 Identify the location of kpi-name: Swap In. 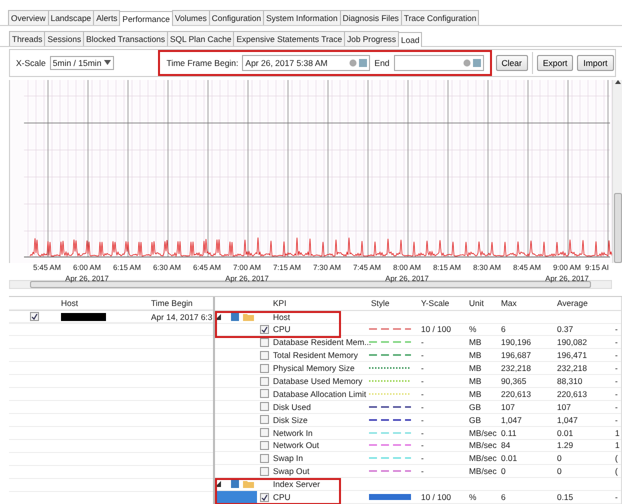
(288, 458).